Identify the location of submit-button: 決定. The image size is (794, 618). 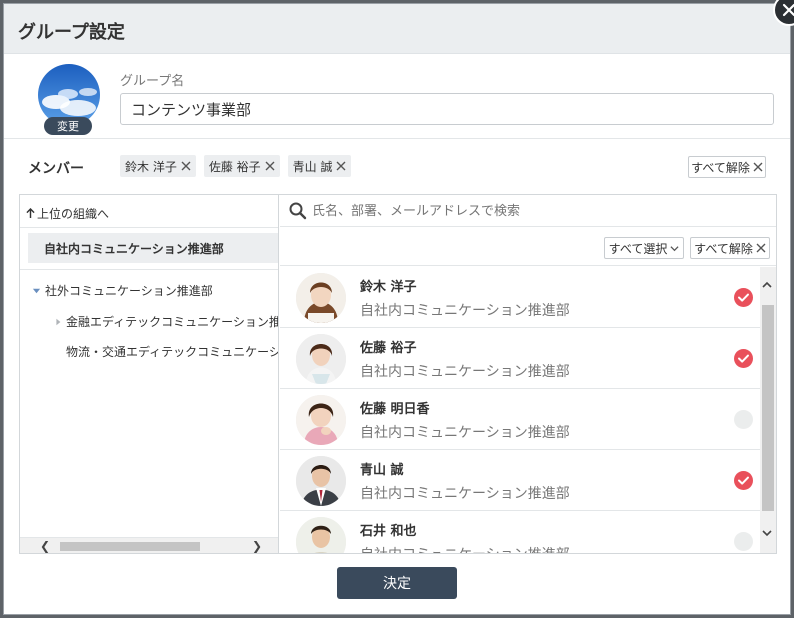
(397, 583).